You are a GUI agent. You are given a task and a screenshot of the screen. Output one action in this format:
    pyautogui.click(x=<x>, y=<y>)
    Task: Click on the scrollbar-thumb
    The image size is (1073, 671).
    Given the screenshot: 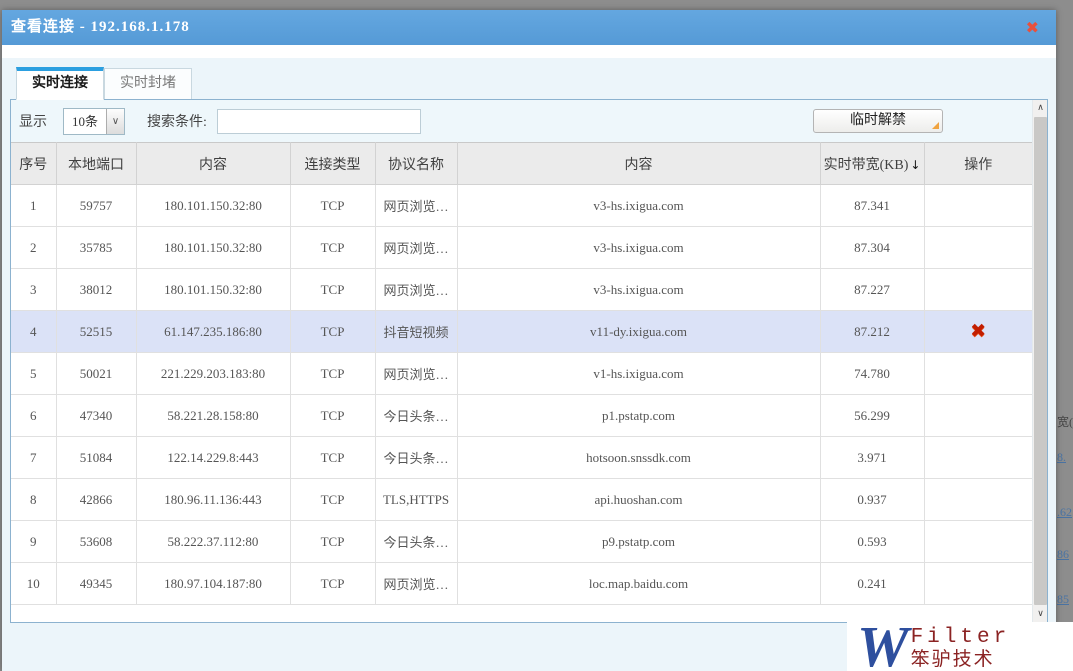 What is the action you would take?
    pyautogui.click(x=1040, y=361)
    